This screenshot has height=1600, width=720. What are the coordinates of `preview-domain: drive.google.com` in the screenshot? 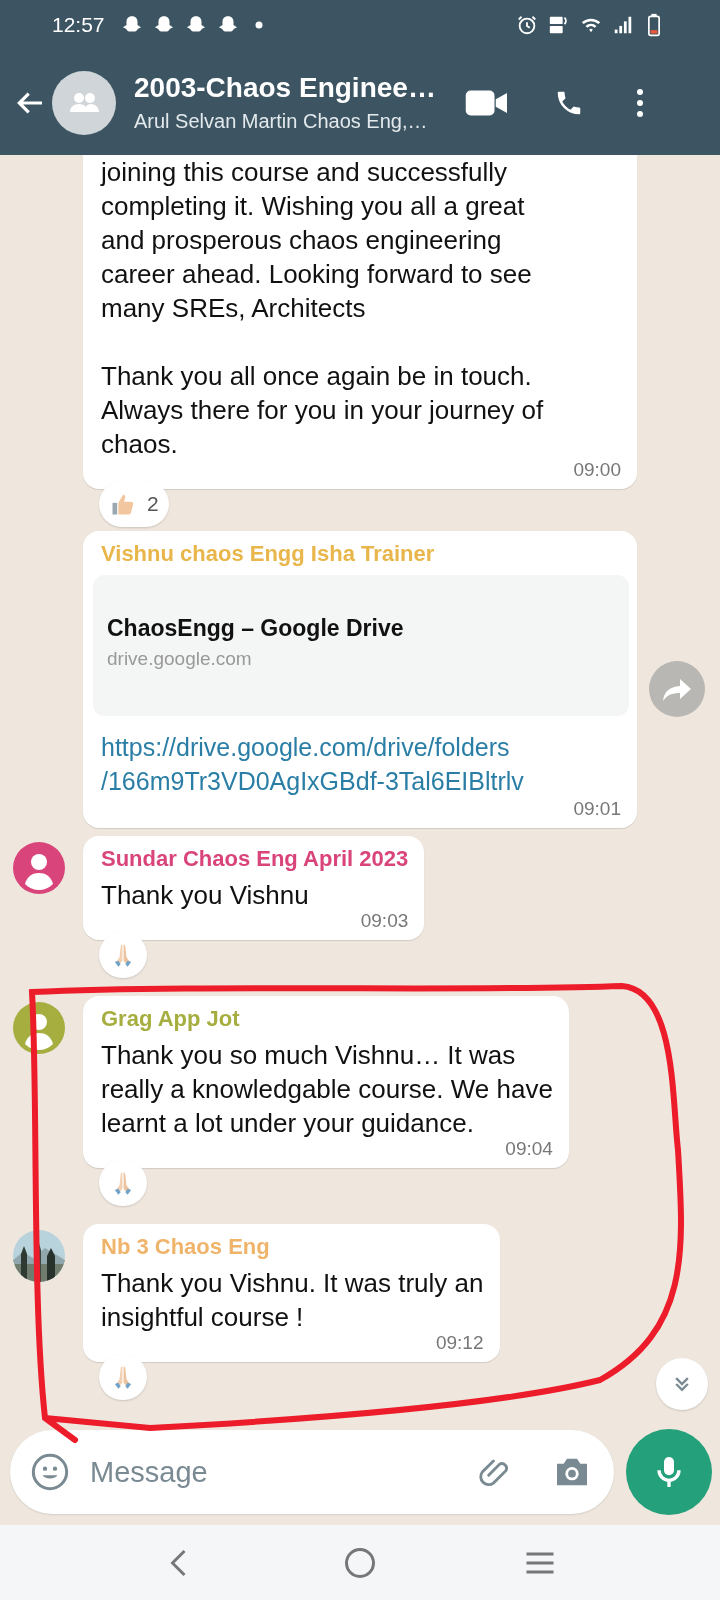 It's located at (180, 659).